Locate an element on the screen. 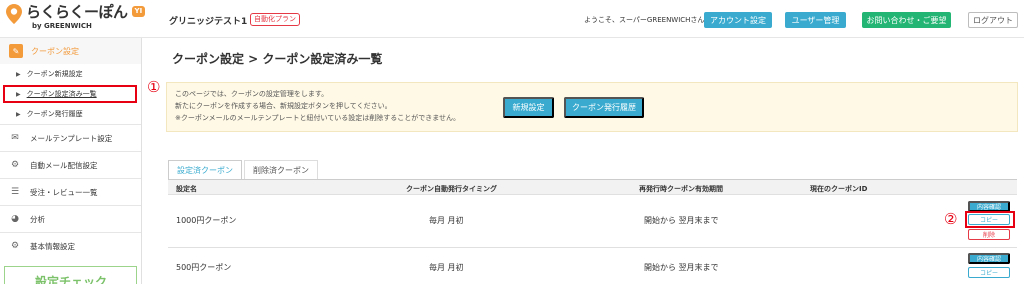 The image size is (1024, 284). sidebar-item-label: メールテンプレート設定 is located at coordinates (71, 138).